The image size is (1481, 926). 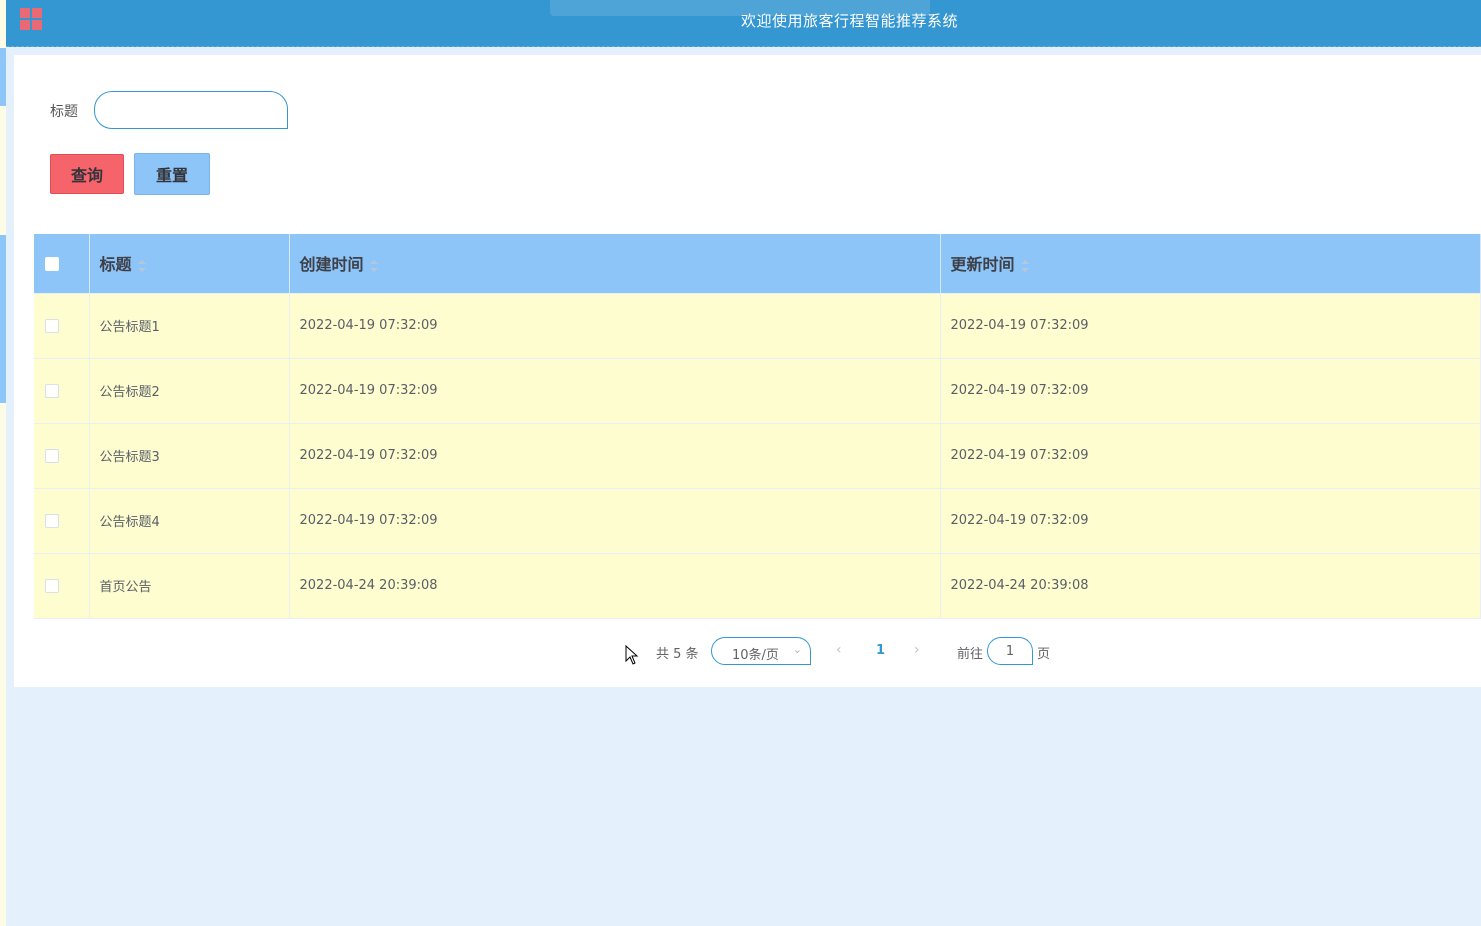 I want to click on select-all-checkbox, so click(x=52, y=264).